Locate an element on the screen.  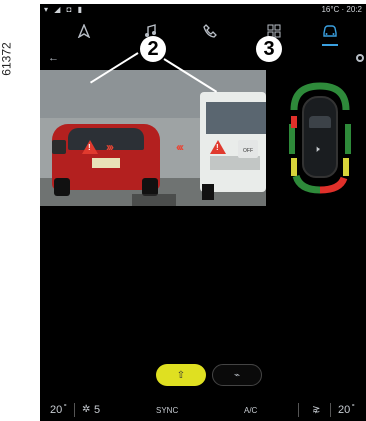
fan-level: 5 is located at coordinates (97, 410).